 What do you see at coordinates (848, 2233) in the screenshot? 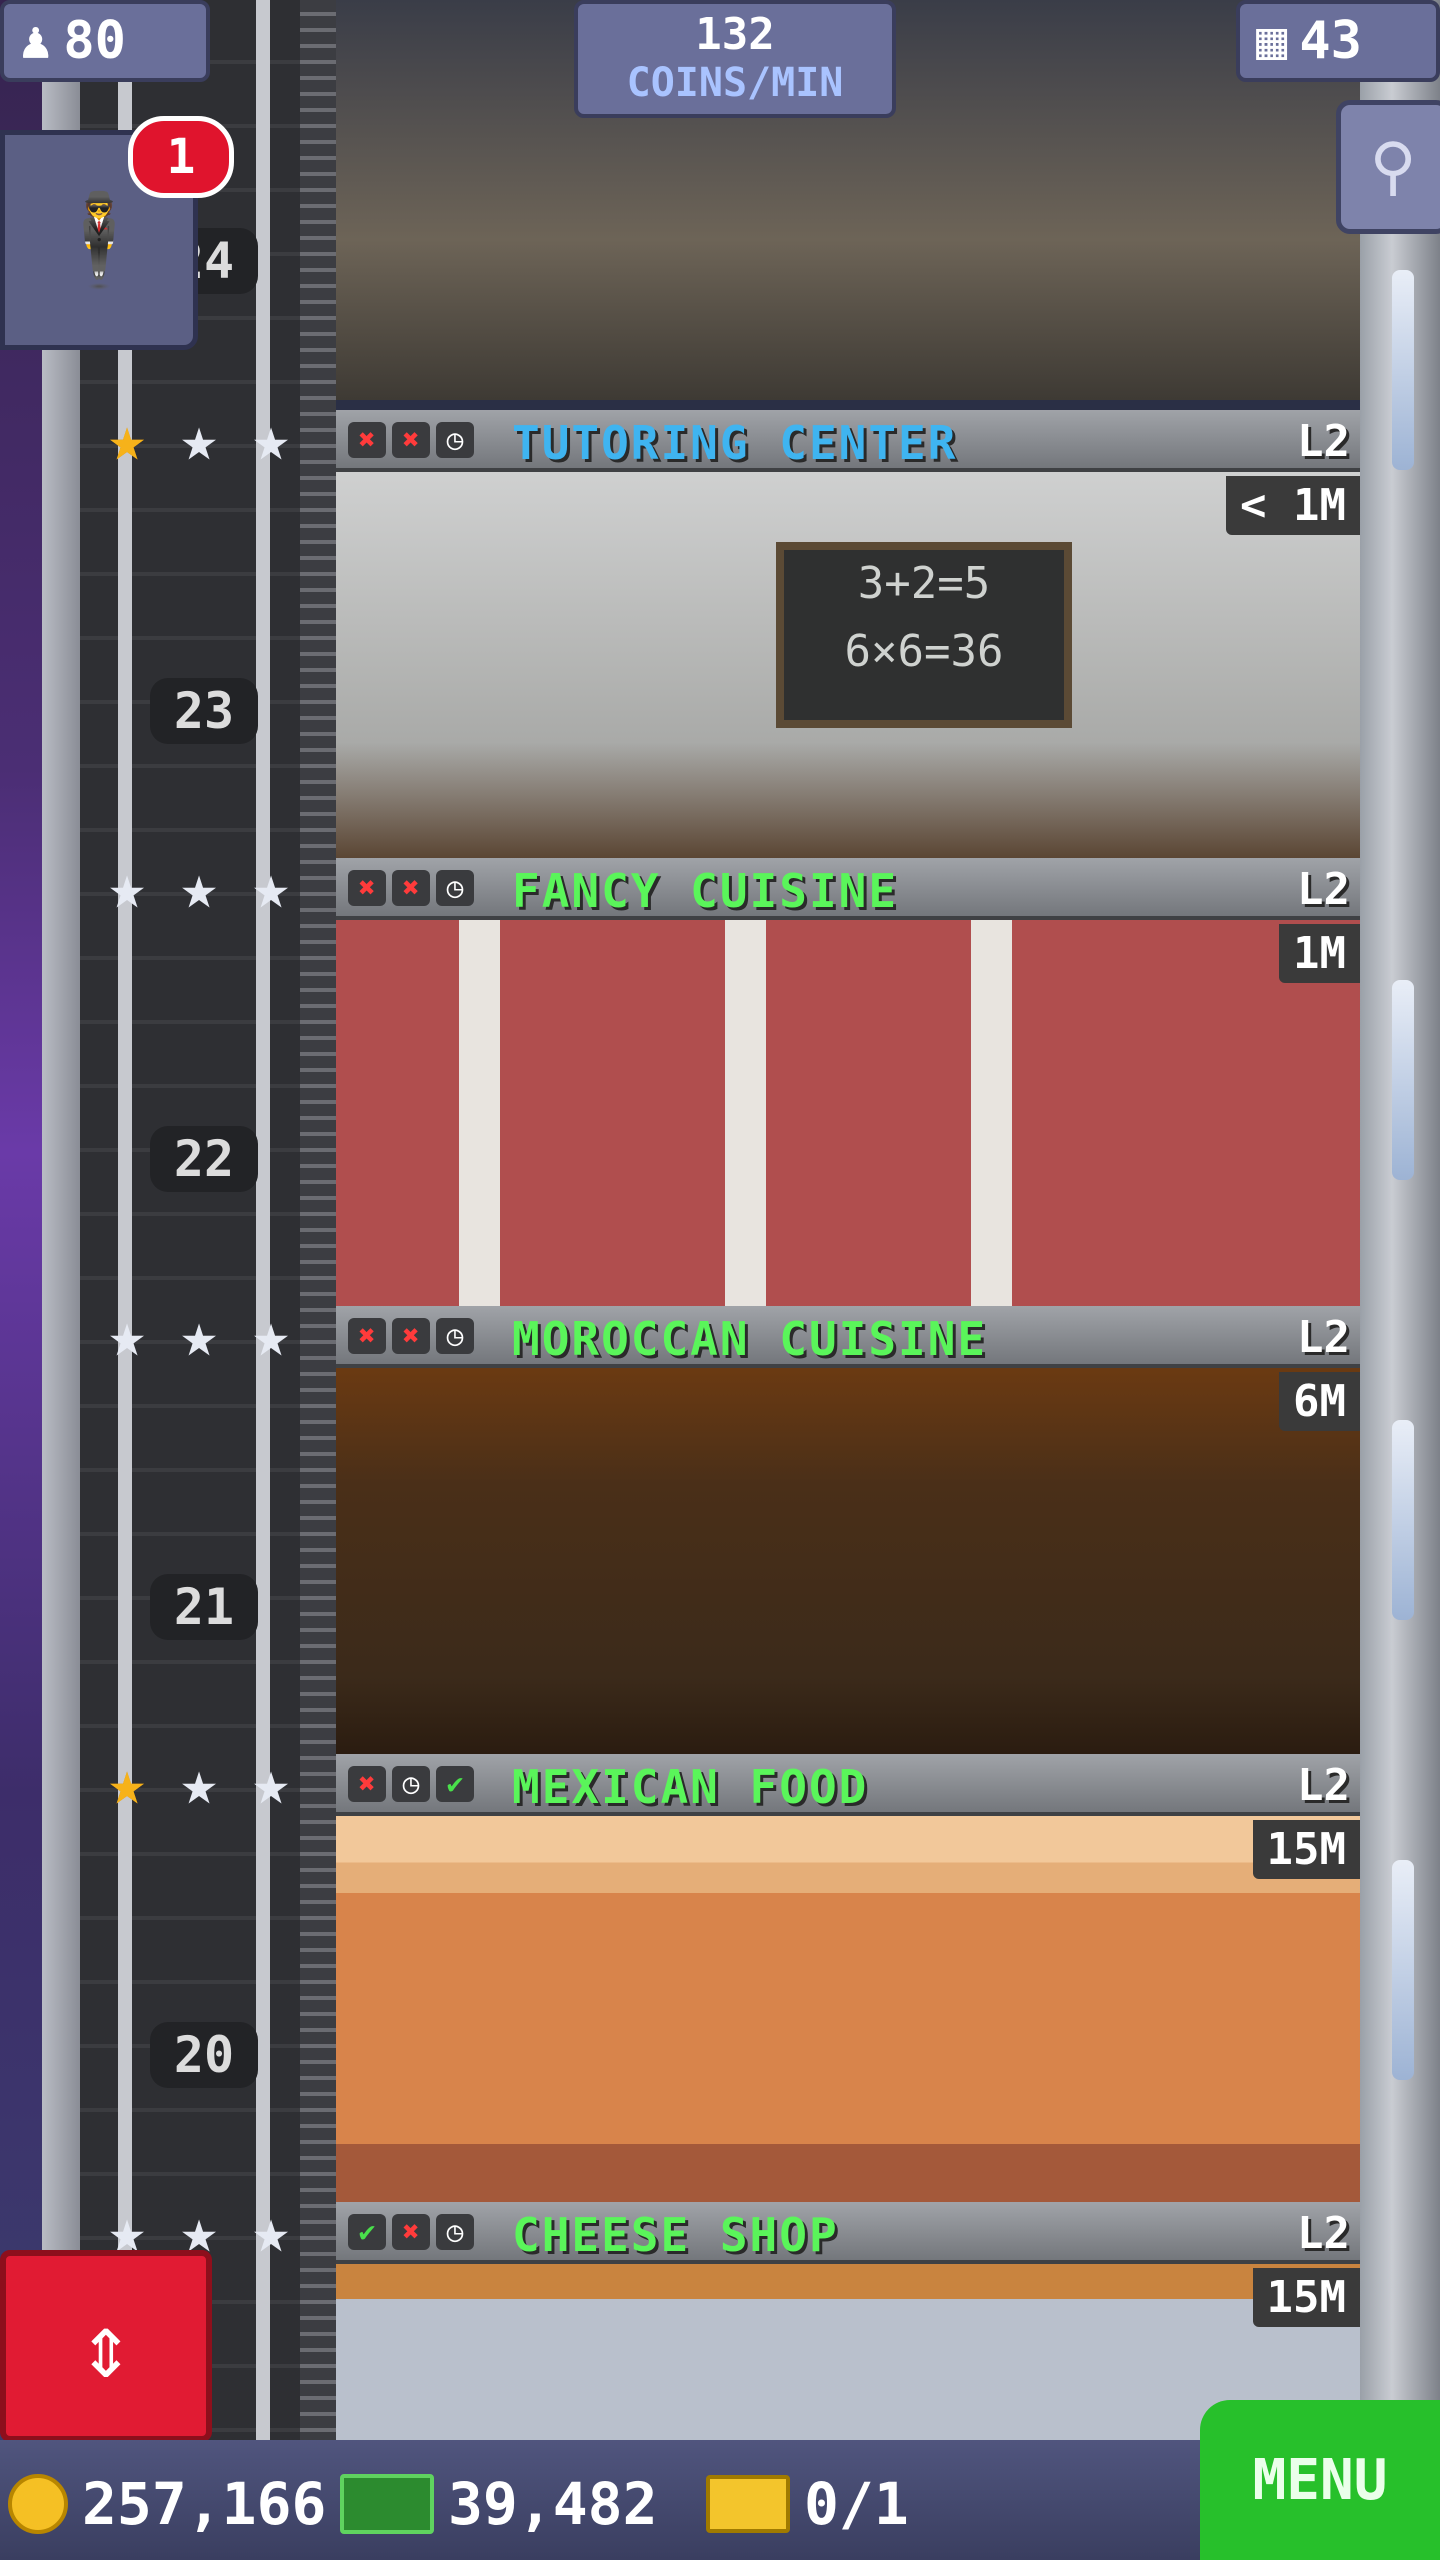
I see `floor-header: ✔ ✖ ◷ CHEESE SHOP L2` at bounding box center [848, 2233].